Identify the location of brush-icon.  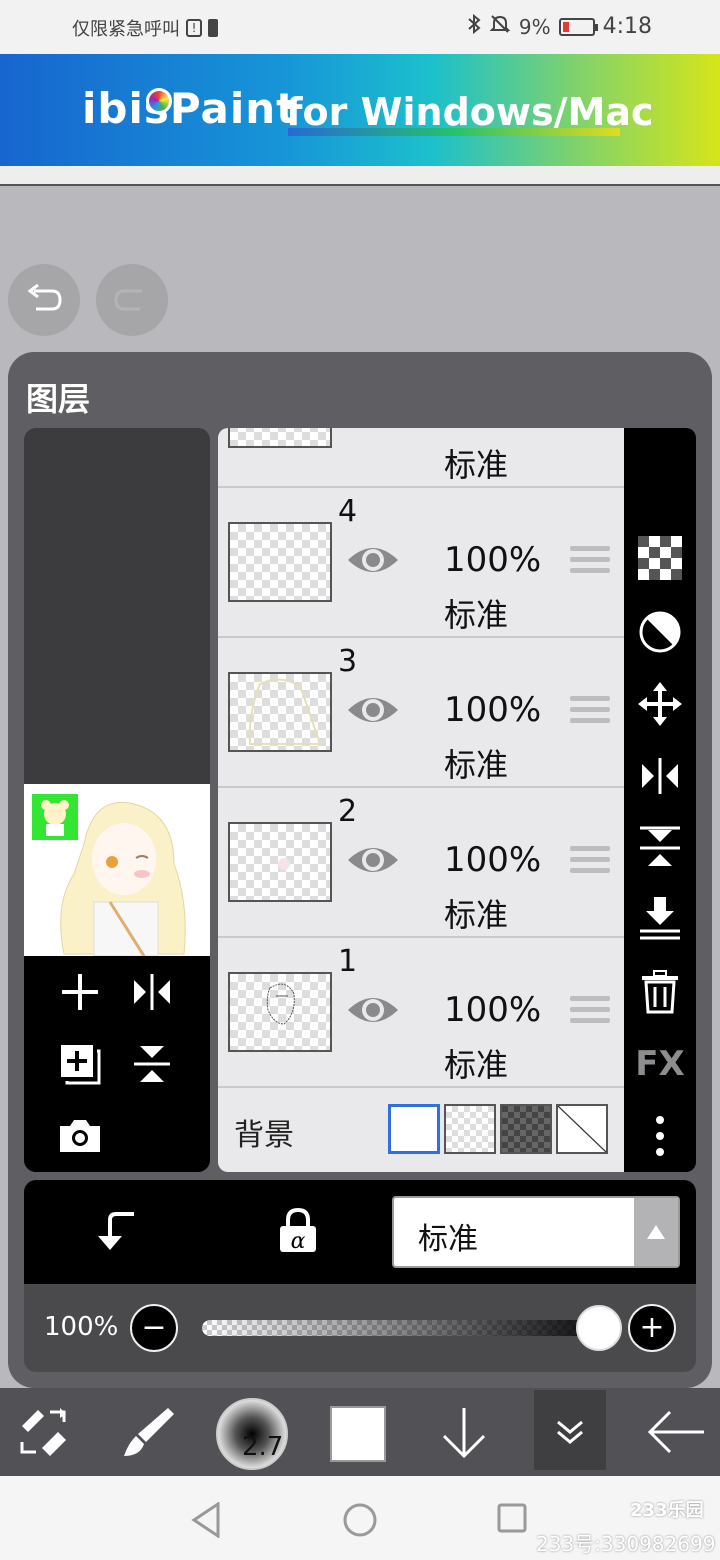
(149, 1432).